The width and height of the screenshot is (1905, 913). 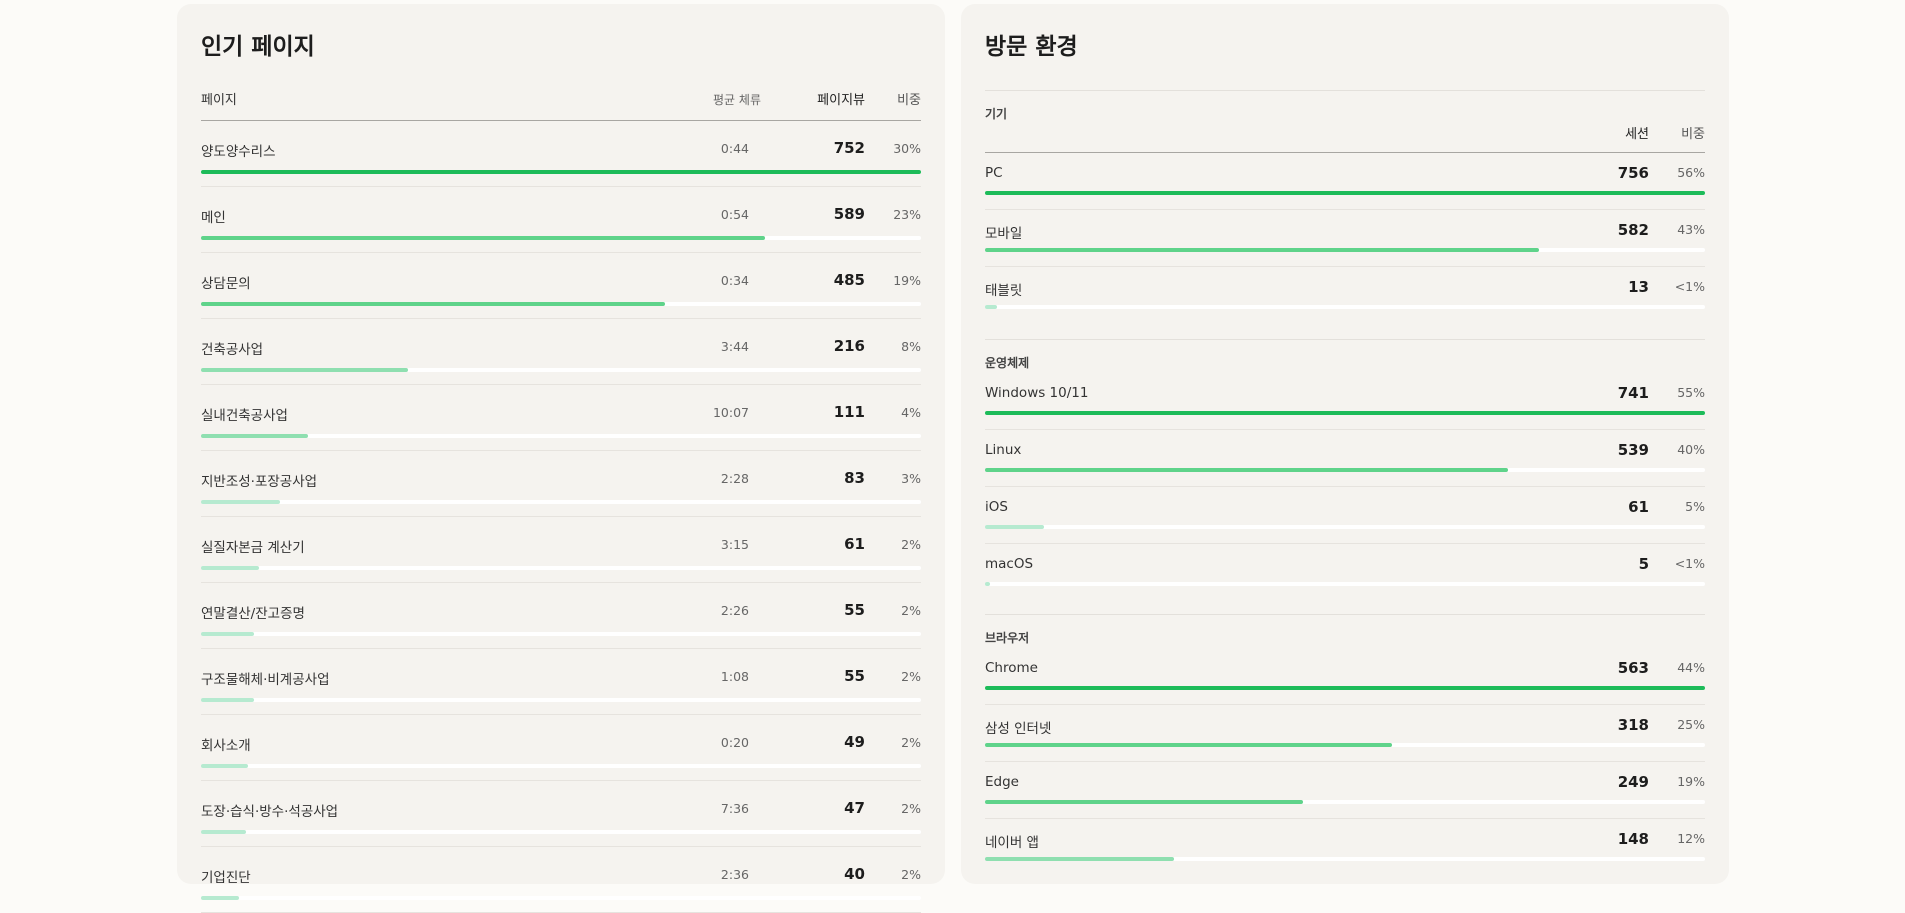 What do you see at coordinates (1638, 507) in the screenshot?
I see `sessions: 61` at bounding box center [1638, 507].